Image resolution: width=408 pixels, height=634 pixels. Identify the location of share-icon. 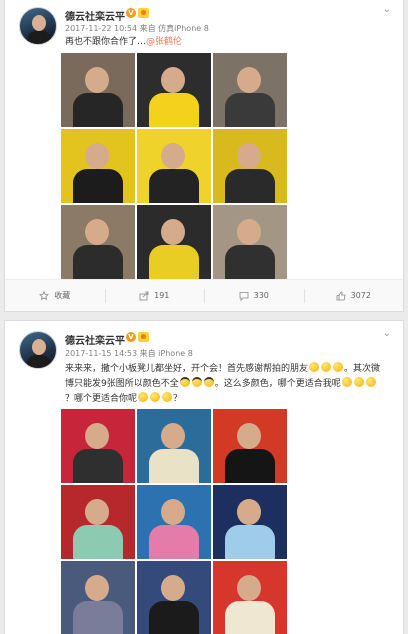
(144, 295).